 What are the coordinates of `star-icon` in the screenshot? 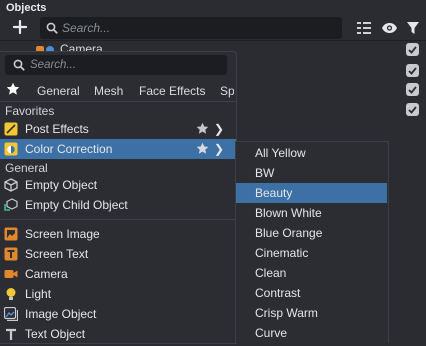 It's located at (13, 88).